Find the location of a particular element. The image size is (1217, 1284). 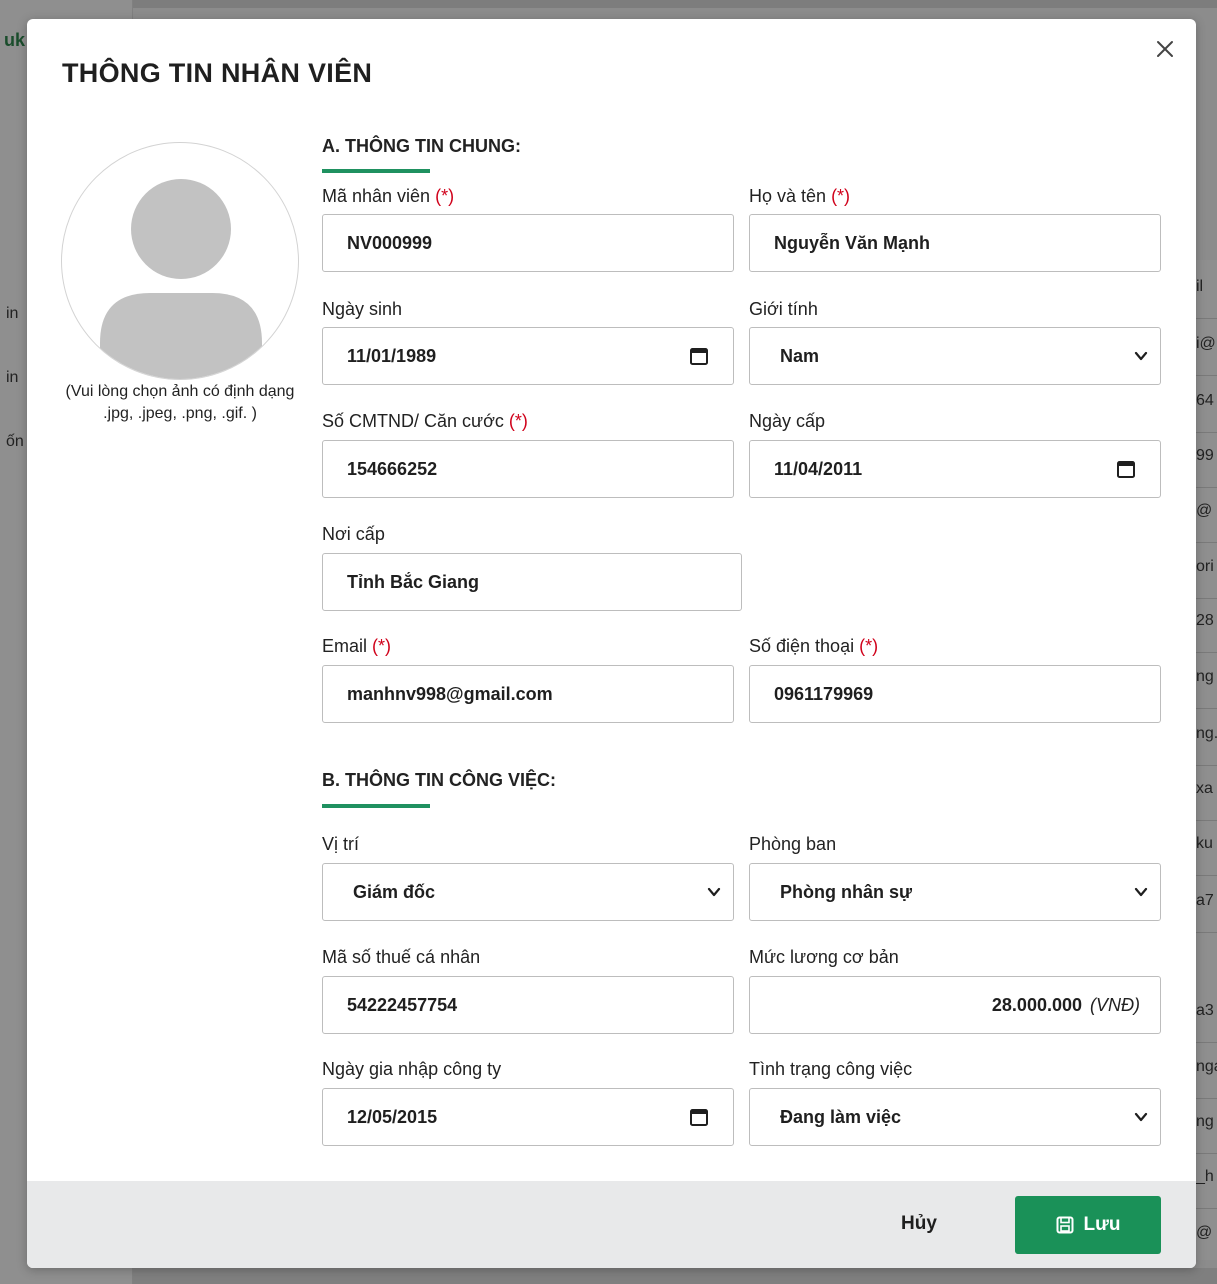

full-name-label: Họ và tên (*) is located at coordinates (800, 196).